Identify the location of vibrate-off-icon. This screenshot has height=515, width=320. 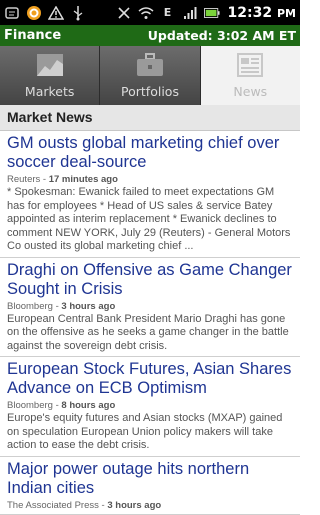
(124, 13).